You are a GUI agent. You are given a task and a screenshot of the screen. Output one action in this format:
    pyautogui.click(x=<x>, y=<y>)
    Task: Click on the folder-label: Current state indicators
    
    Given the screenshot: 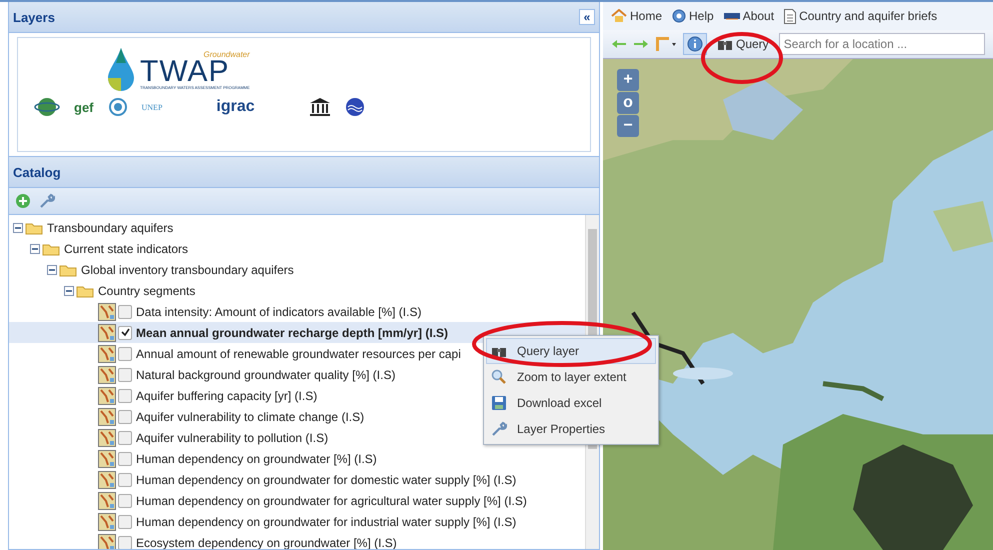 What is the action you would take?
    pyautogui.click(x=126, y=249)
    